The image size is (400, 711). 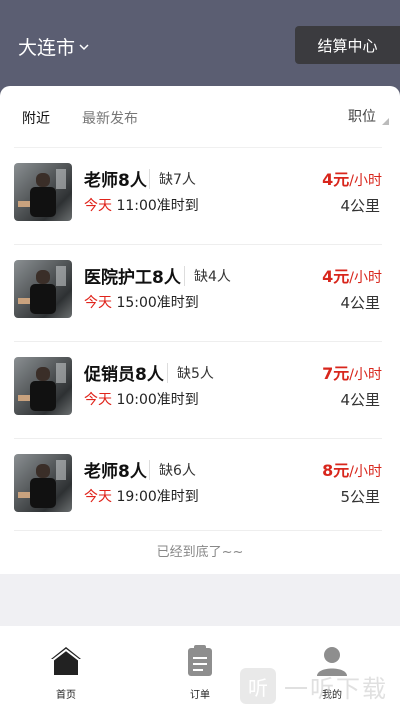 I want to click on job-start-time: 今天 15:00准时到, so click(x=141, y=302).